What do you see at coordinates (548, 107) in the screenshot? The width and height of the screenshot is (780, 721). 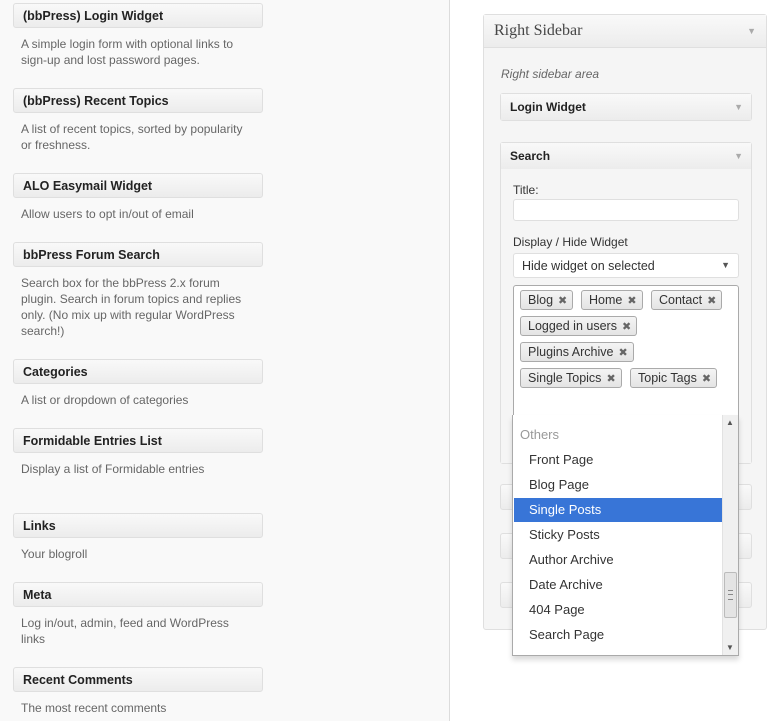 I see `login-widget-title: Login Widget` at bounding box center [548, 107].